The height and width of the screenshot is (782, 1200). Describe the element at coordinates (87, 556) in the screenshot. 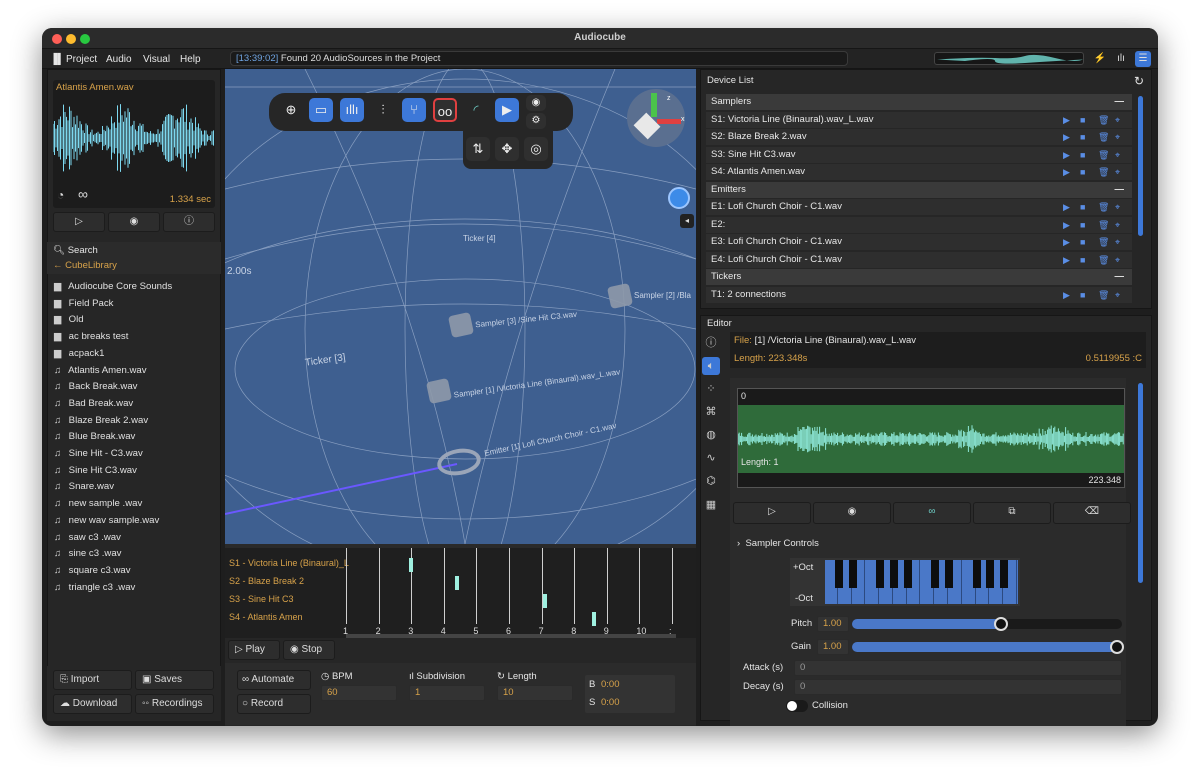

I see `library-file: ♫ sine c3 .wav` at that location.